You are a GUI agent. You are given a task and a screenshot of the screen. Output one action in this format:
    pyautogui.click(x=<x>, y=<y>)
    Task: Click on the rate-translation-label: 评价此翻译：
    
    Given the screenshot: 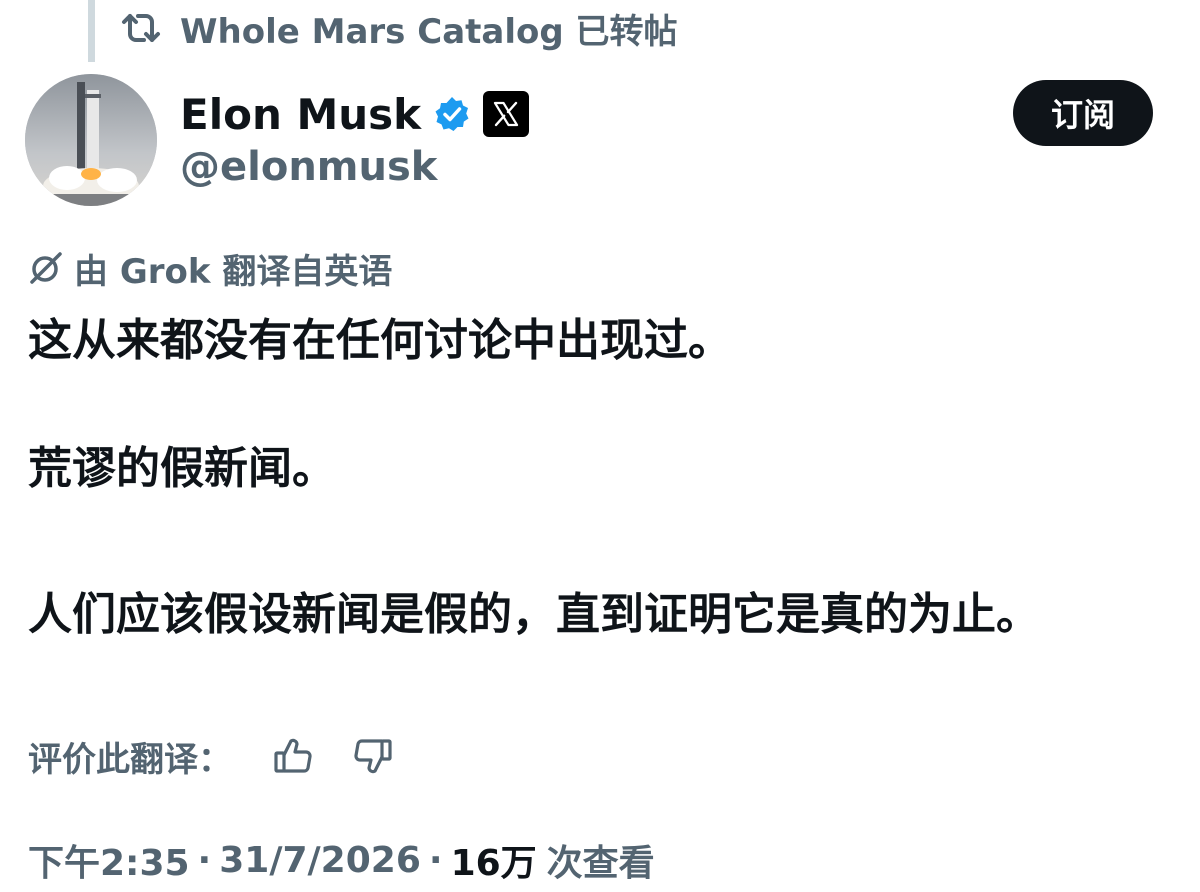 What is the action you would take?
    pyautogui.click(x=130, y=759)
    